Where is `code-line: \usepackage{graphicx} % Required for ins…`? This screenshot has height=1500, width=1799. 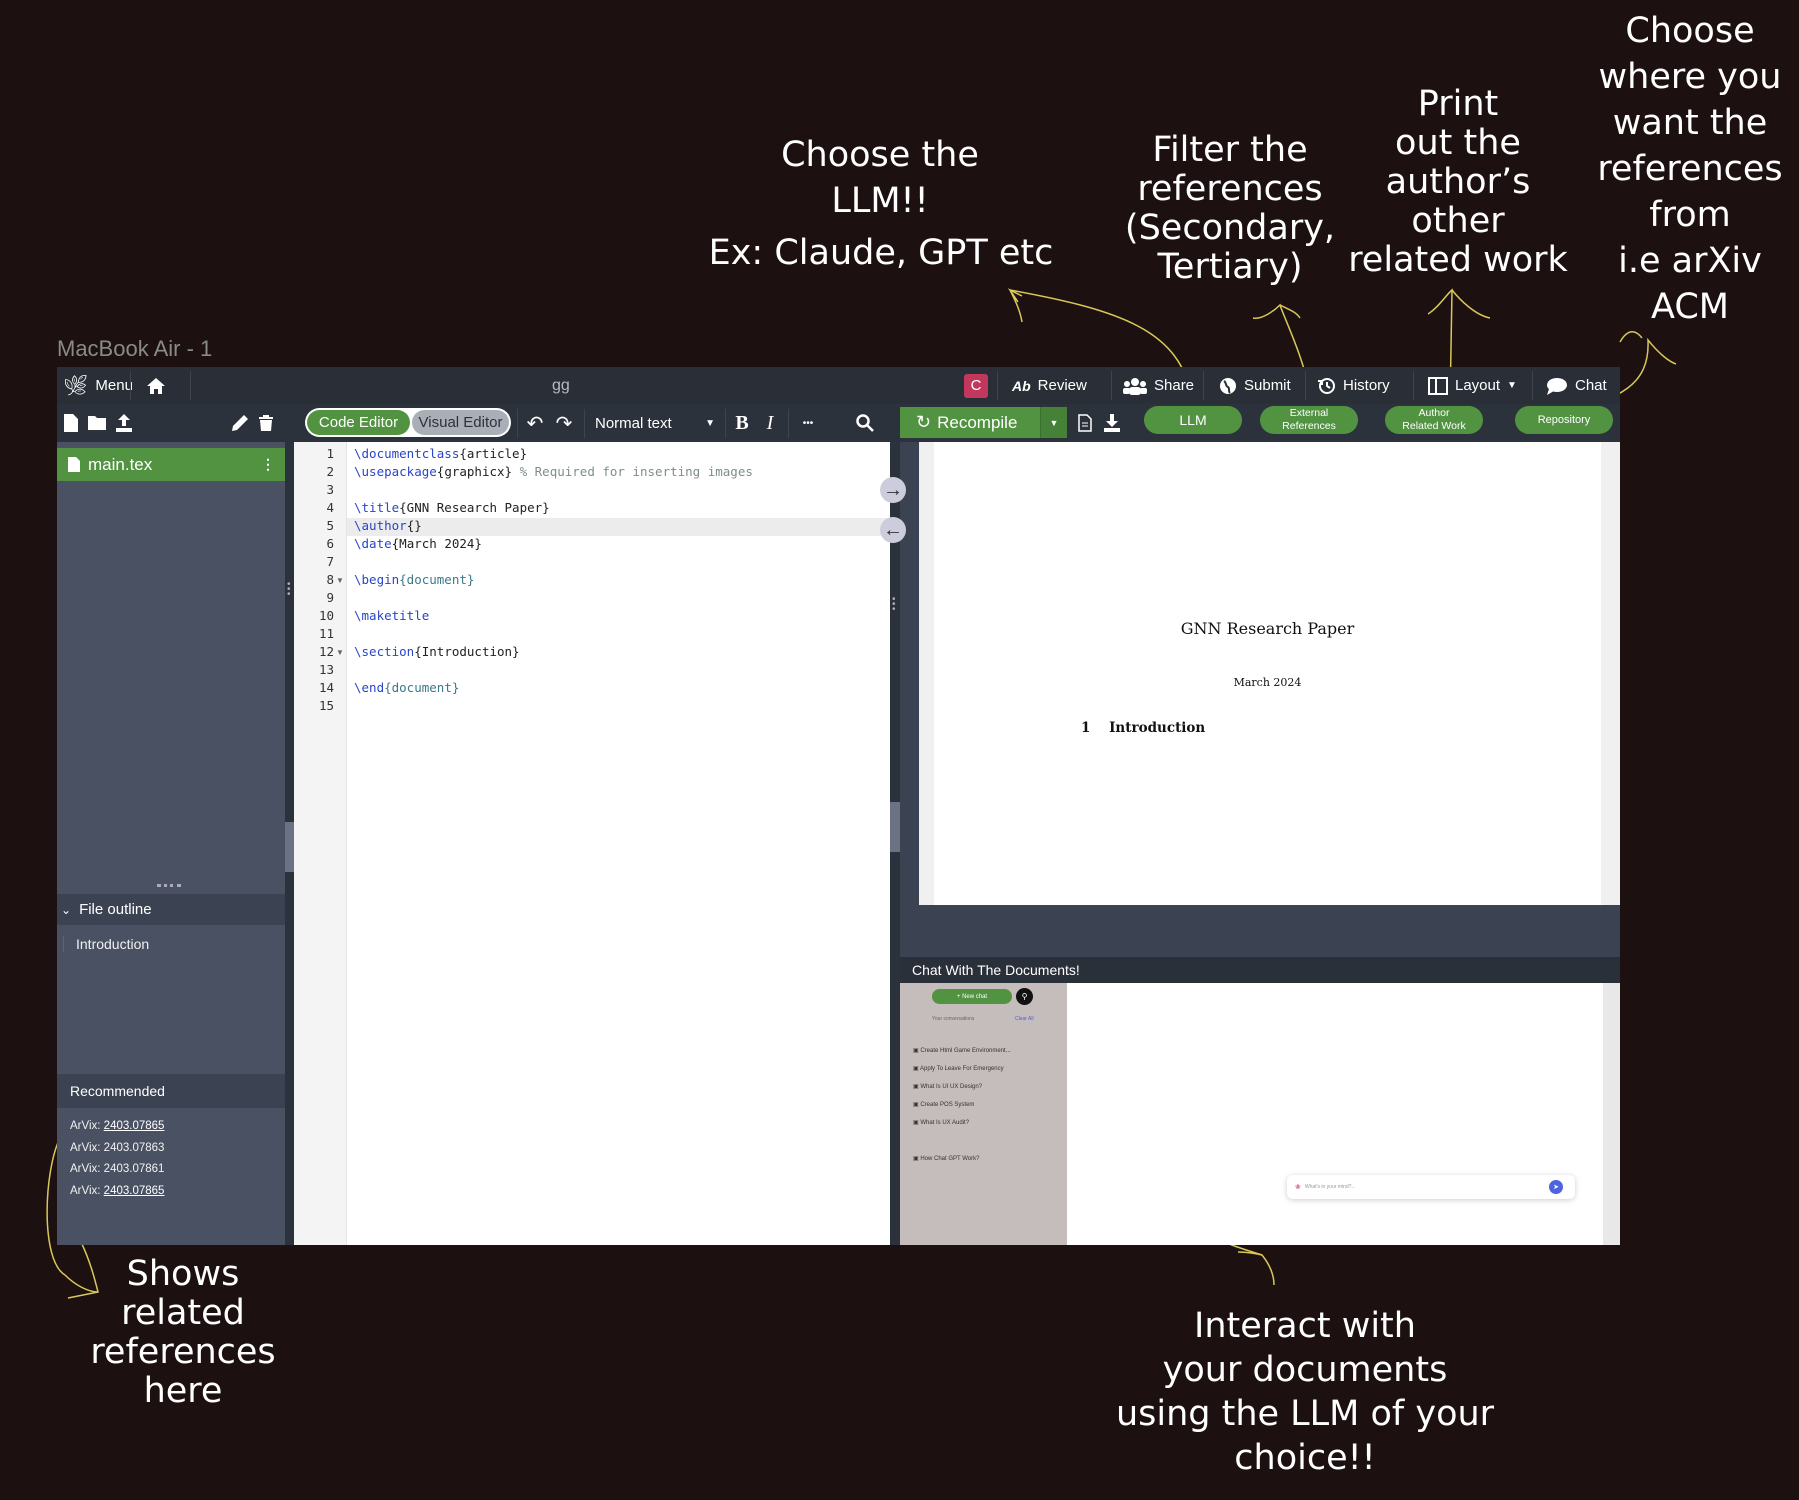
code-line: \usepackage{graphicx} % Required for ins… is located at coordinates (553, 471).